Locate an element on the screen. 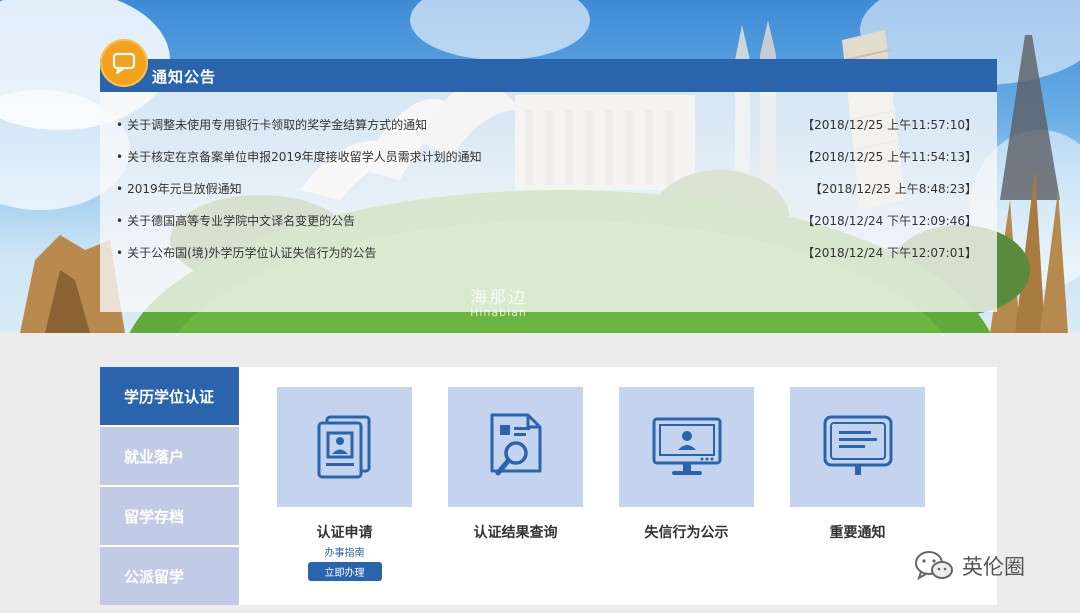  notice-date: 【2018/12/25 上午11:54:13】 is located at coordinates (889, 156).